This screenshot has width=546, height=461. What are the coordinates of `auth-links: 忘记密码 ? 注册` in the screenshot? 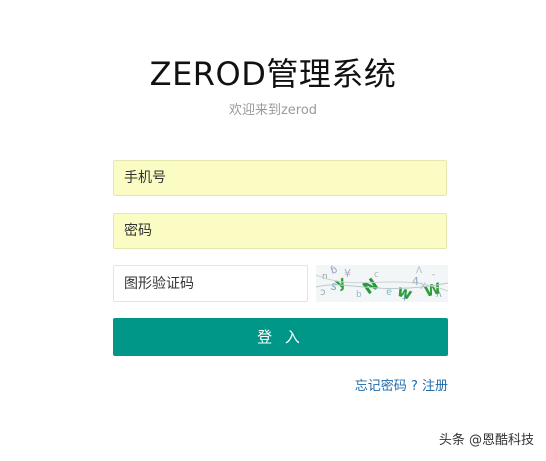 It's located at (401, 387).